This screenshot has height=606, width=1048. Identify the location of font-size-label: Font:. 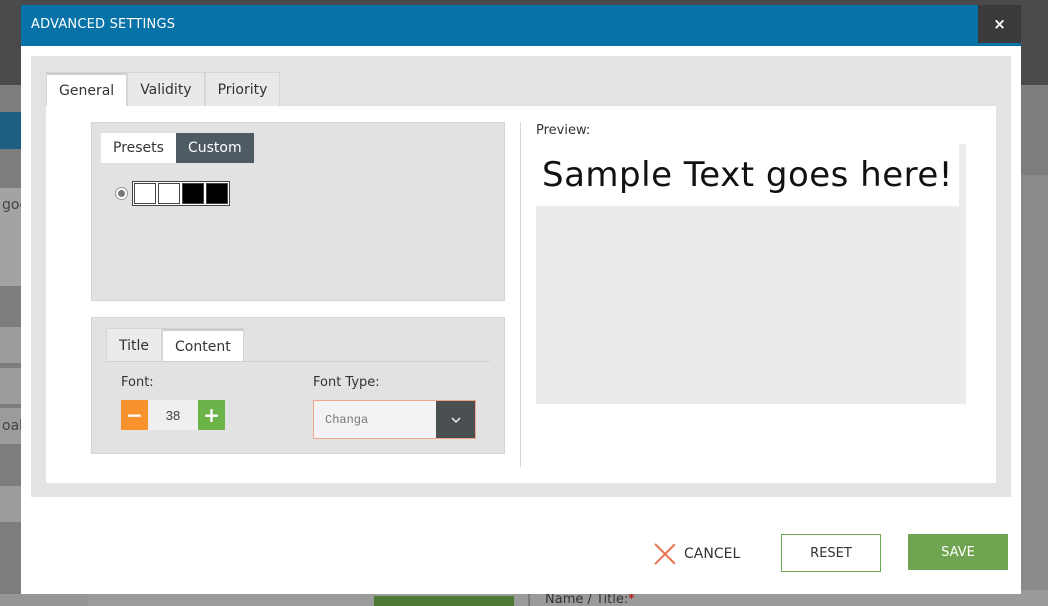
(137, 382).